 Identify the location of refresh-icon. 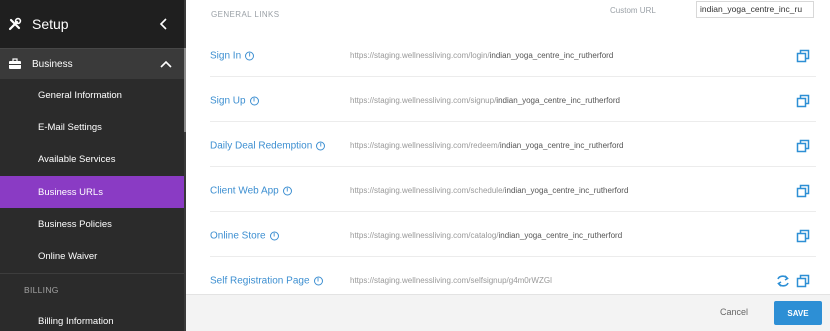
(783, 281).